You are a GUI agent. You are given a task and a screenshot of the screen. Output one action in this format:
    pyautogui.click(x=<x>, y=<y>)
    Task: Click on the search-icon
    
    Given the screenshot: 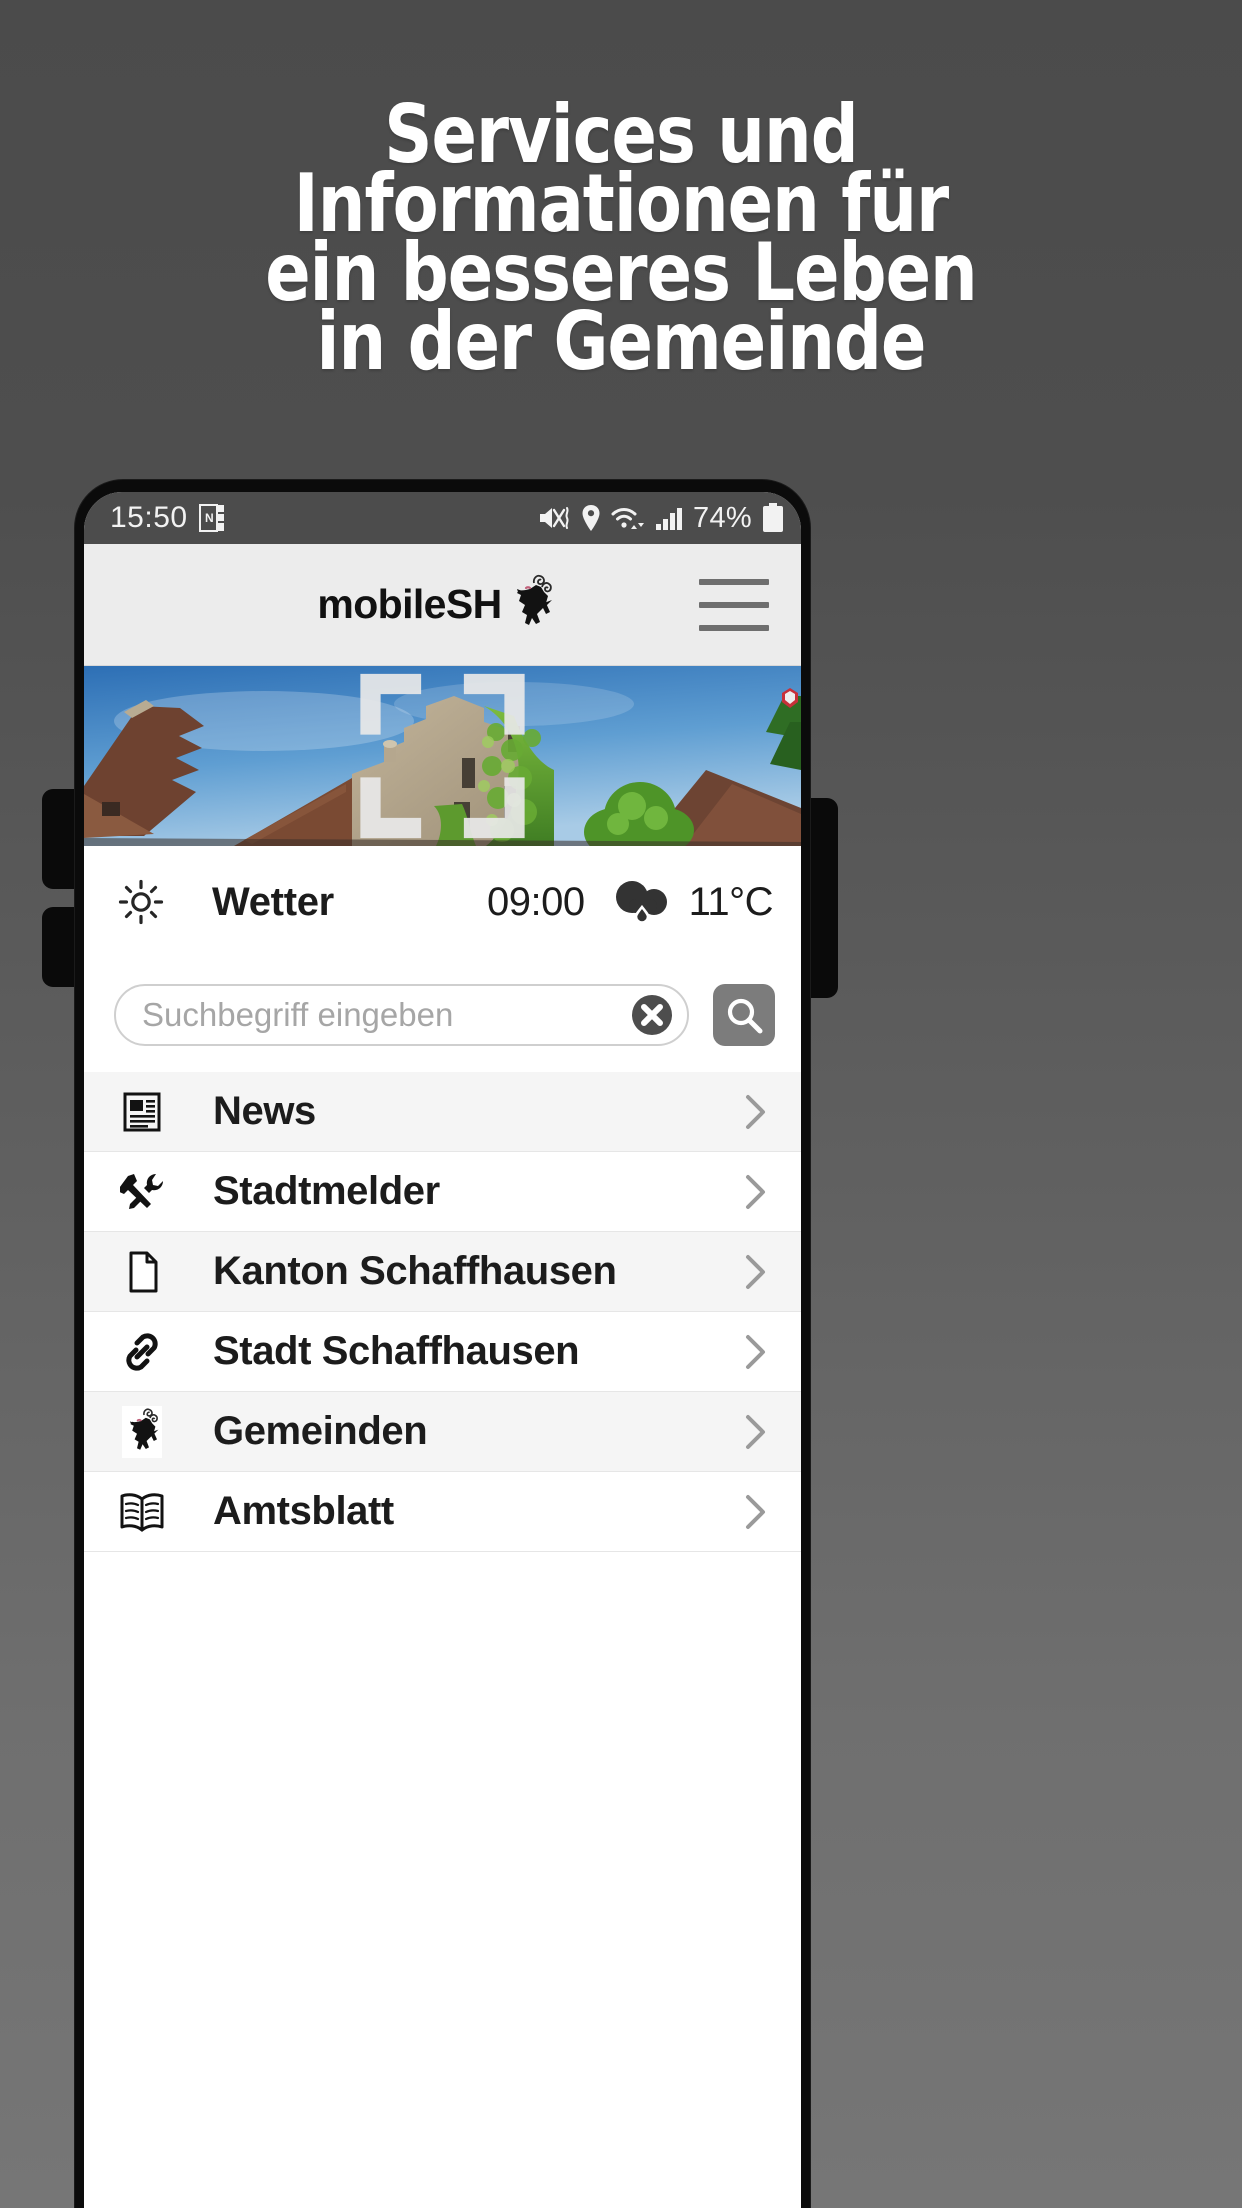 What is the action you would take?
    pyautogui.click(x=745, y=1016)
    